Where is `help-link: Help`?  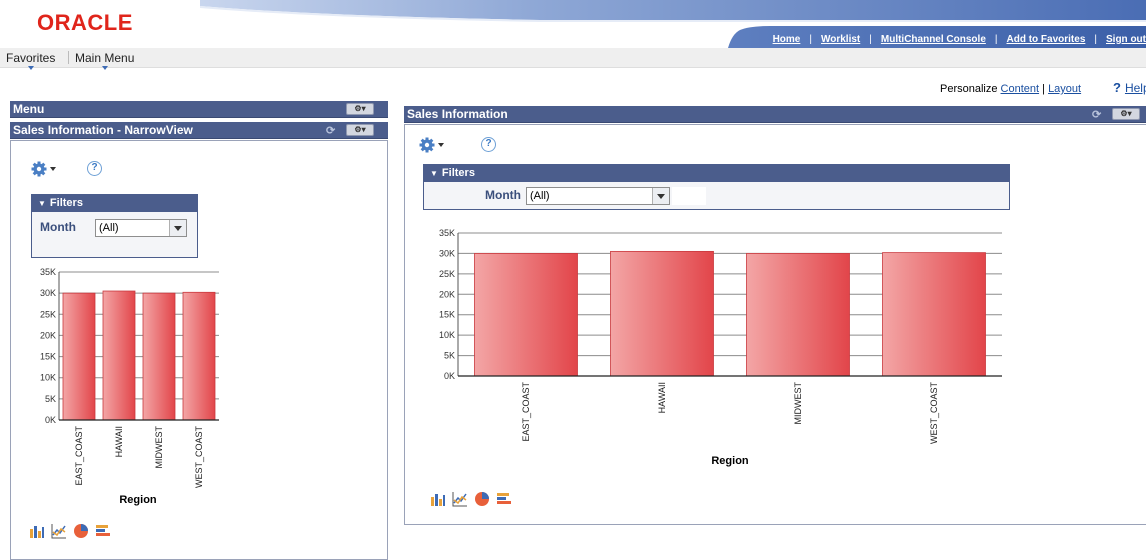 help-link: Help is located at coordinates (1135, 88).